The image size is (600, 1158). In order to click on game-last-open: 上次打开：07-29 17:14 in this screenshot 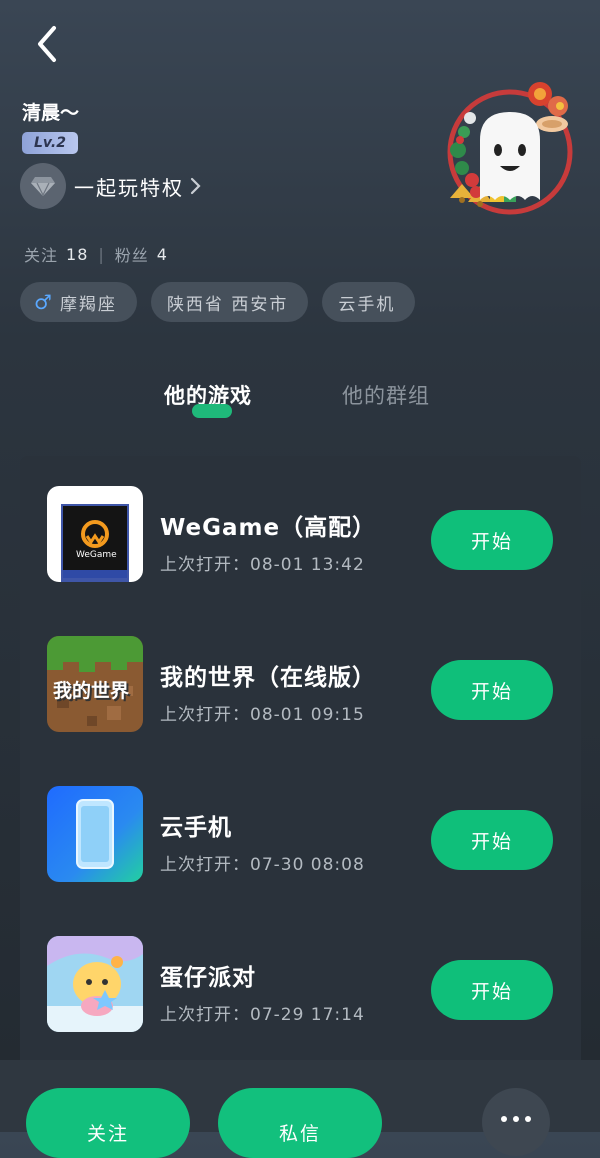, I will do `click(262, 1015)`.